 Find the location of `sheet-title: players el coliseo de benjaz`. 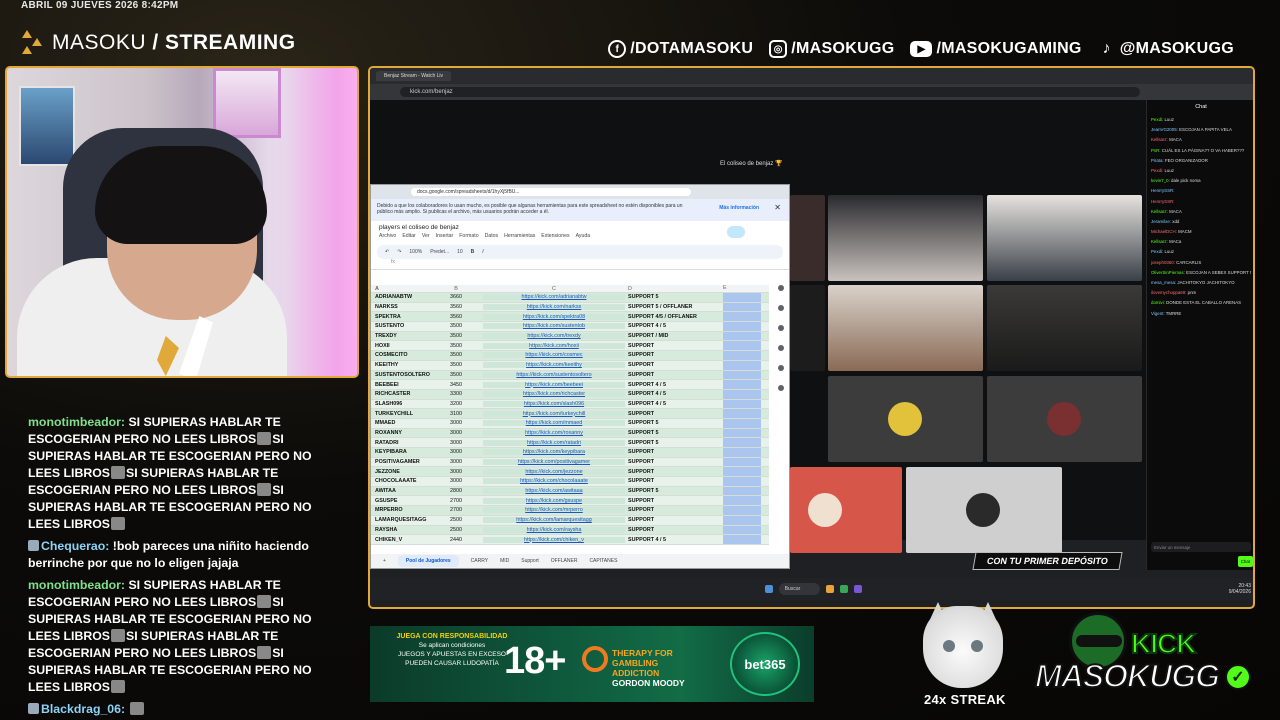

sheet-title: players el coliseo de benjaz is located at coordinates (580, 227).